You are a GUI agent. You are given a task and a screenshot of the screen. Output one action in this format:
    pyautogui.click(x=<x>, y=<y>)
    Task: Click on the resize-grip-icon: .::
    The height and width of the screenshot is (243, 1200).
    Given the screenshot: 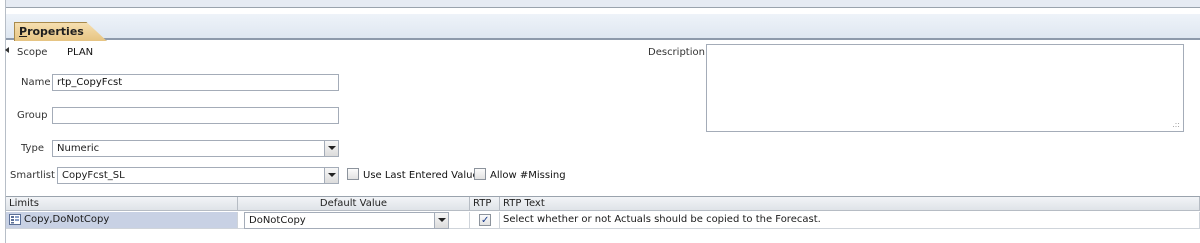 What is the action you would take?
    pyautogui.click(x=1176, y=124)
    